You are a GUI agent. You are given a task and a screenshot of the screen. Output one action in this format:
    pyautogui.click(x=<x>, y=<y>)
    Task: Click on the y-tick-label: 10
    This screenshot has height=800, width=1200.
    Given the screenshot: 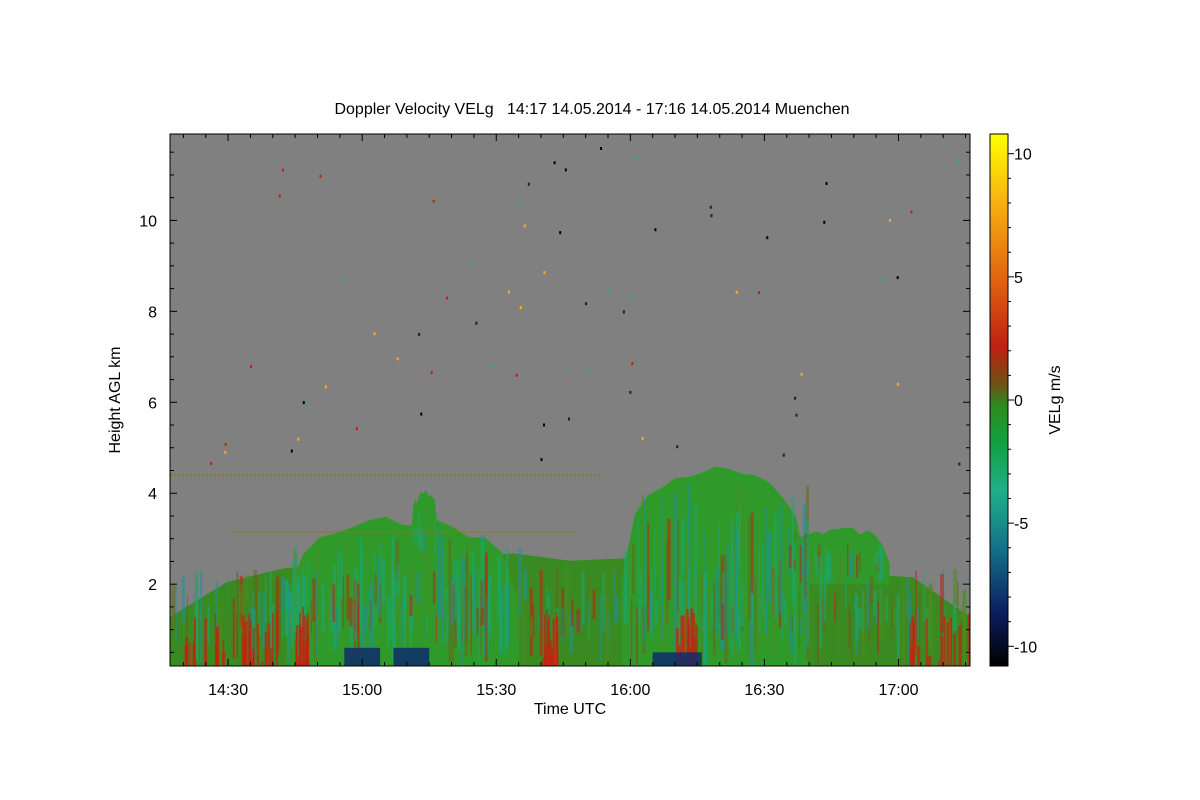 What is the action you would take?
    pyautogui.click(x=148, y=221)
    